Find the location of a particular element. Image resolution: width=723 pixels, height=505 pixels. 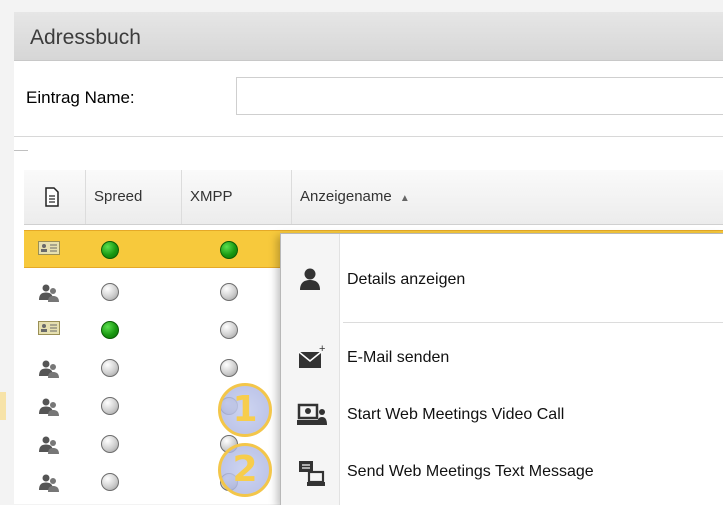

callout-1: 1 is located at coordinates (245, 410).